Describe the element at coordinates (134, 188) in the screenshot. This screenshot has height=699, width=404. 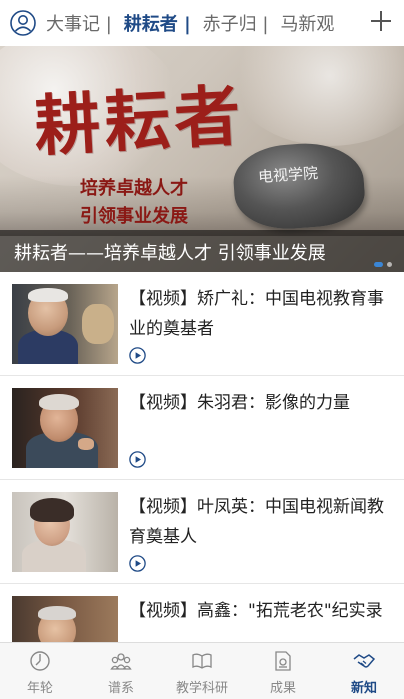
I see `banner-subtitle-line1: 培养卓越人才` at that location.